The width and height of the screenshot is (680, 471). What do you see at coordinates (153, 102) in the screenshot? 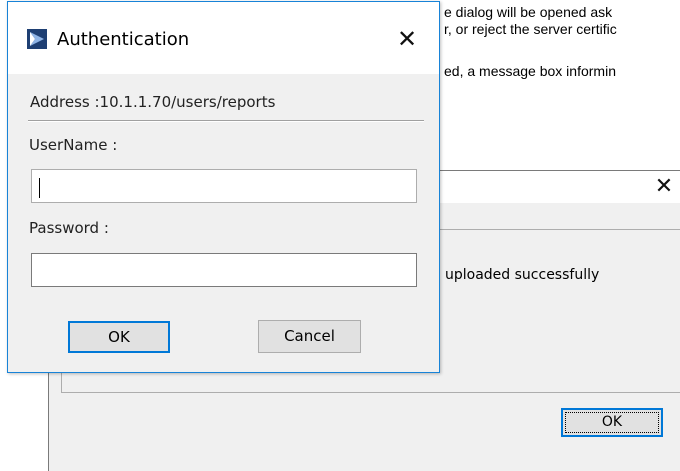
I see `server-address-text: Address :10.1.1.70/users/reports` at bounding box center [153, 102].